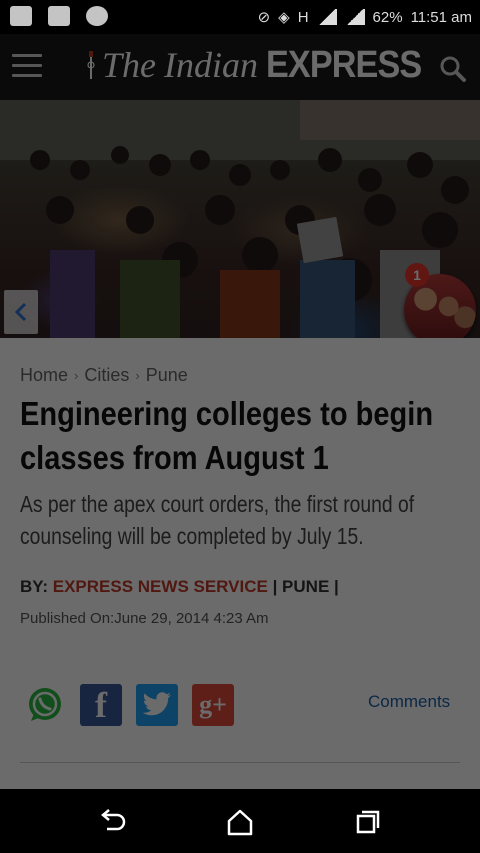 The width and height of the screenshot is (480, 853). What do you see at coordinates (387, 17) in the screenshot?
I see `battery-percent: 62%` at bounding box center [387, 17].